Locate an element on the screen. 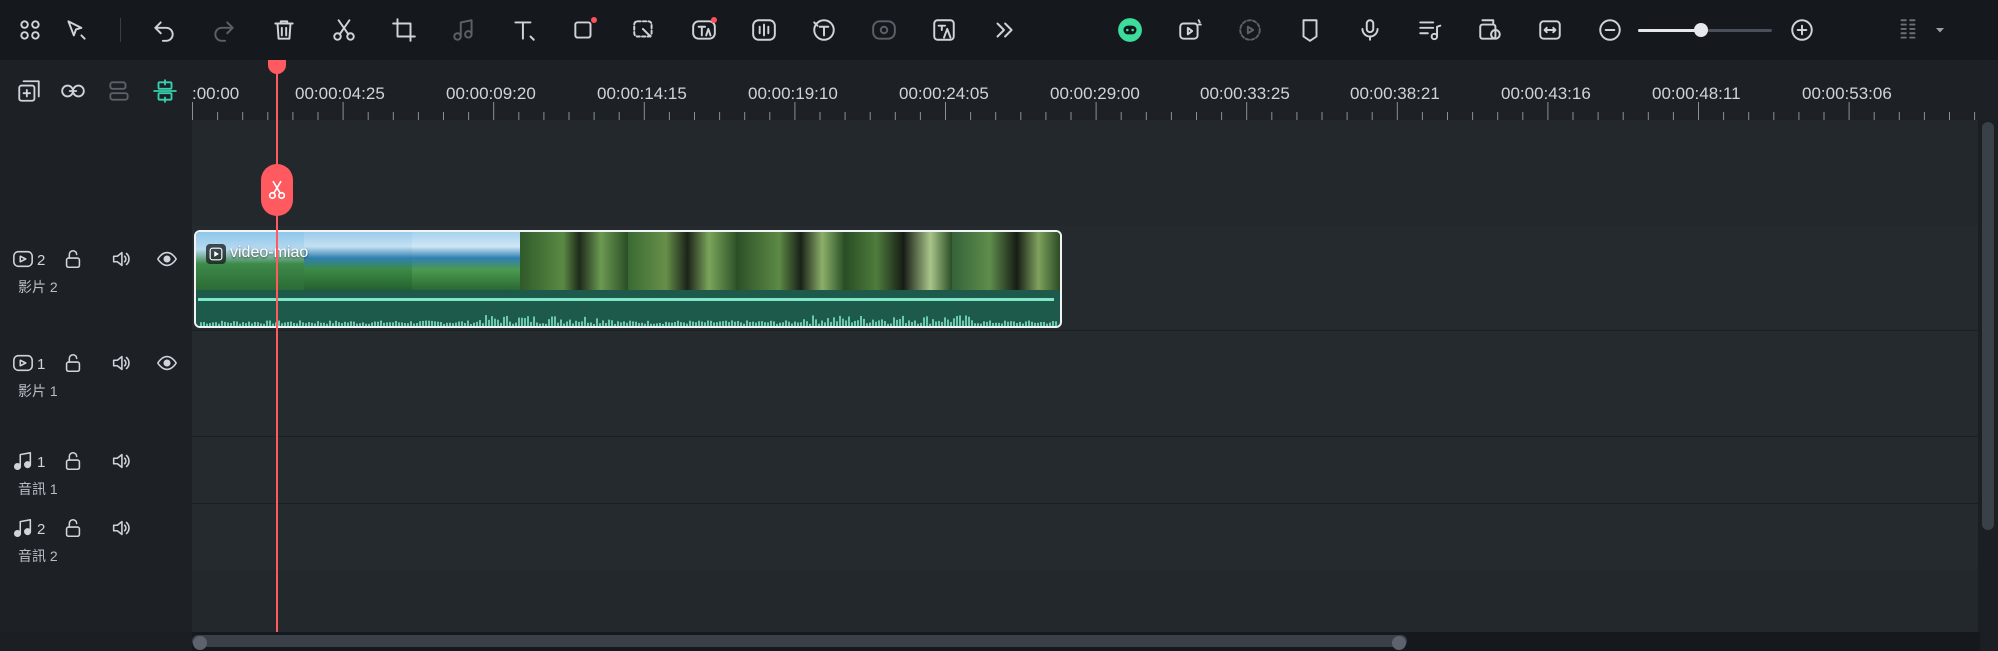  film-icon is located at coordinates (24, 364).